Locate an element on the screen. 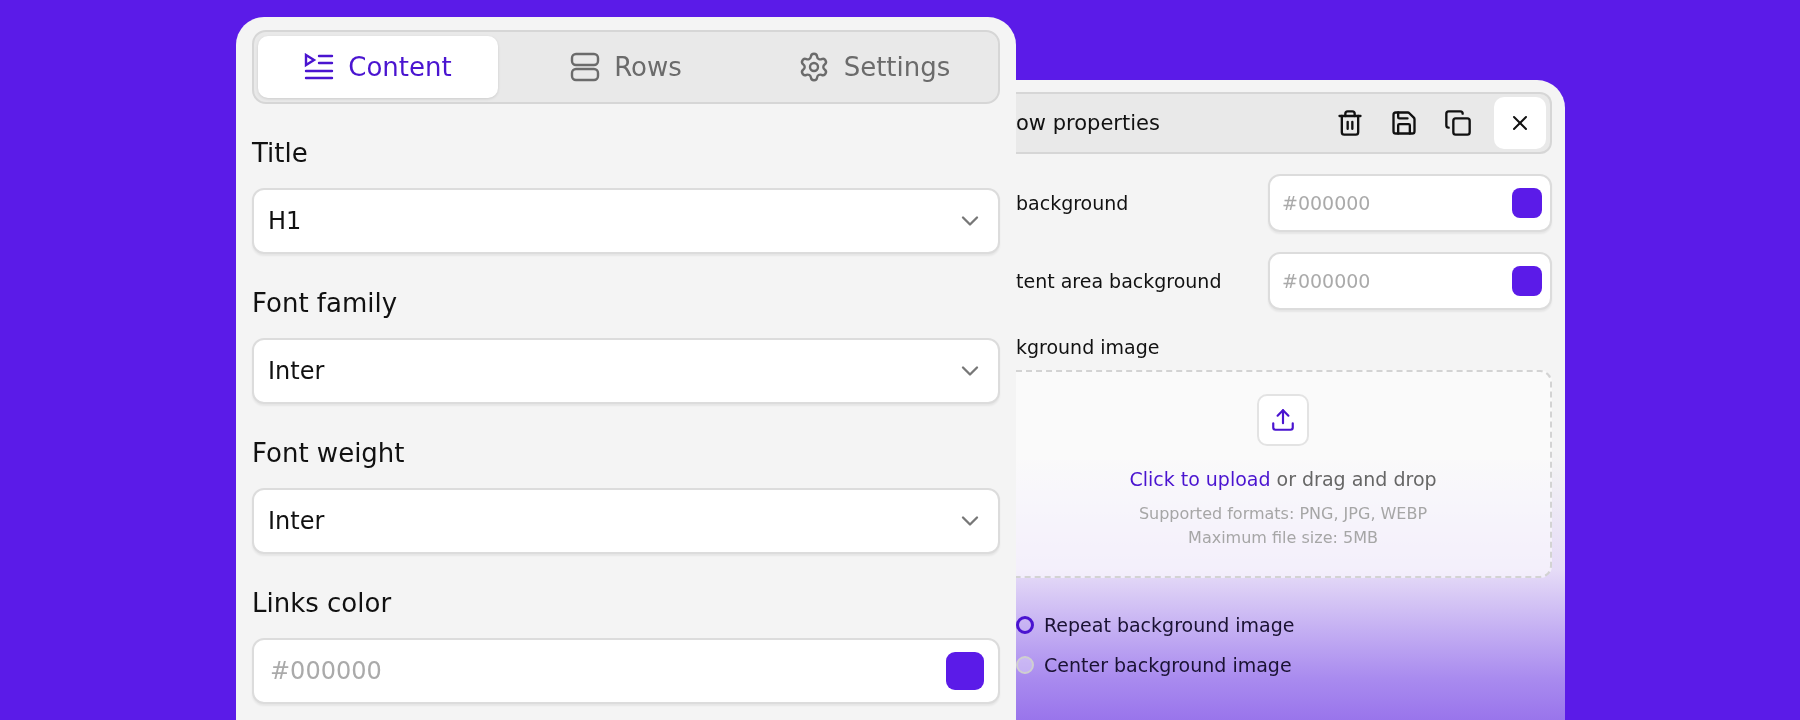 The width and height of the screenshot is (1800, 720). upload-dropzone: Click to upload or drag and drop Supported formats: PNG, JPG, WEBP Maximum file size: 5MB is located at coordinates (1284, 474).